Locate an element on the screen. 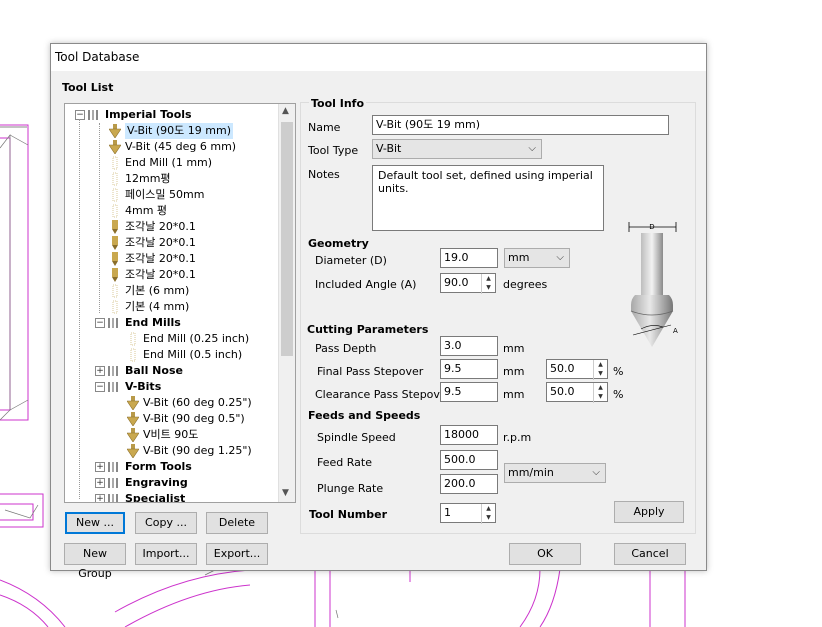 The width and height of the screenshot is (822, 627). tree-group-row: + Ball Nose is located at coordinates (171, 371).